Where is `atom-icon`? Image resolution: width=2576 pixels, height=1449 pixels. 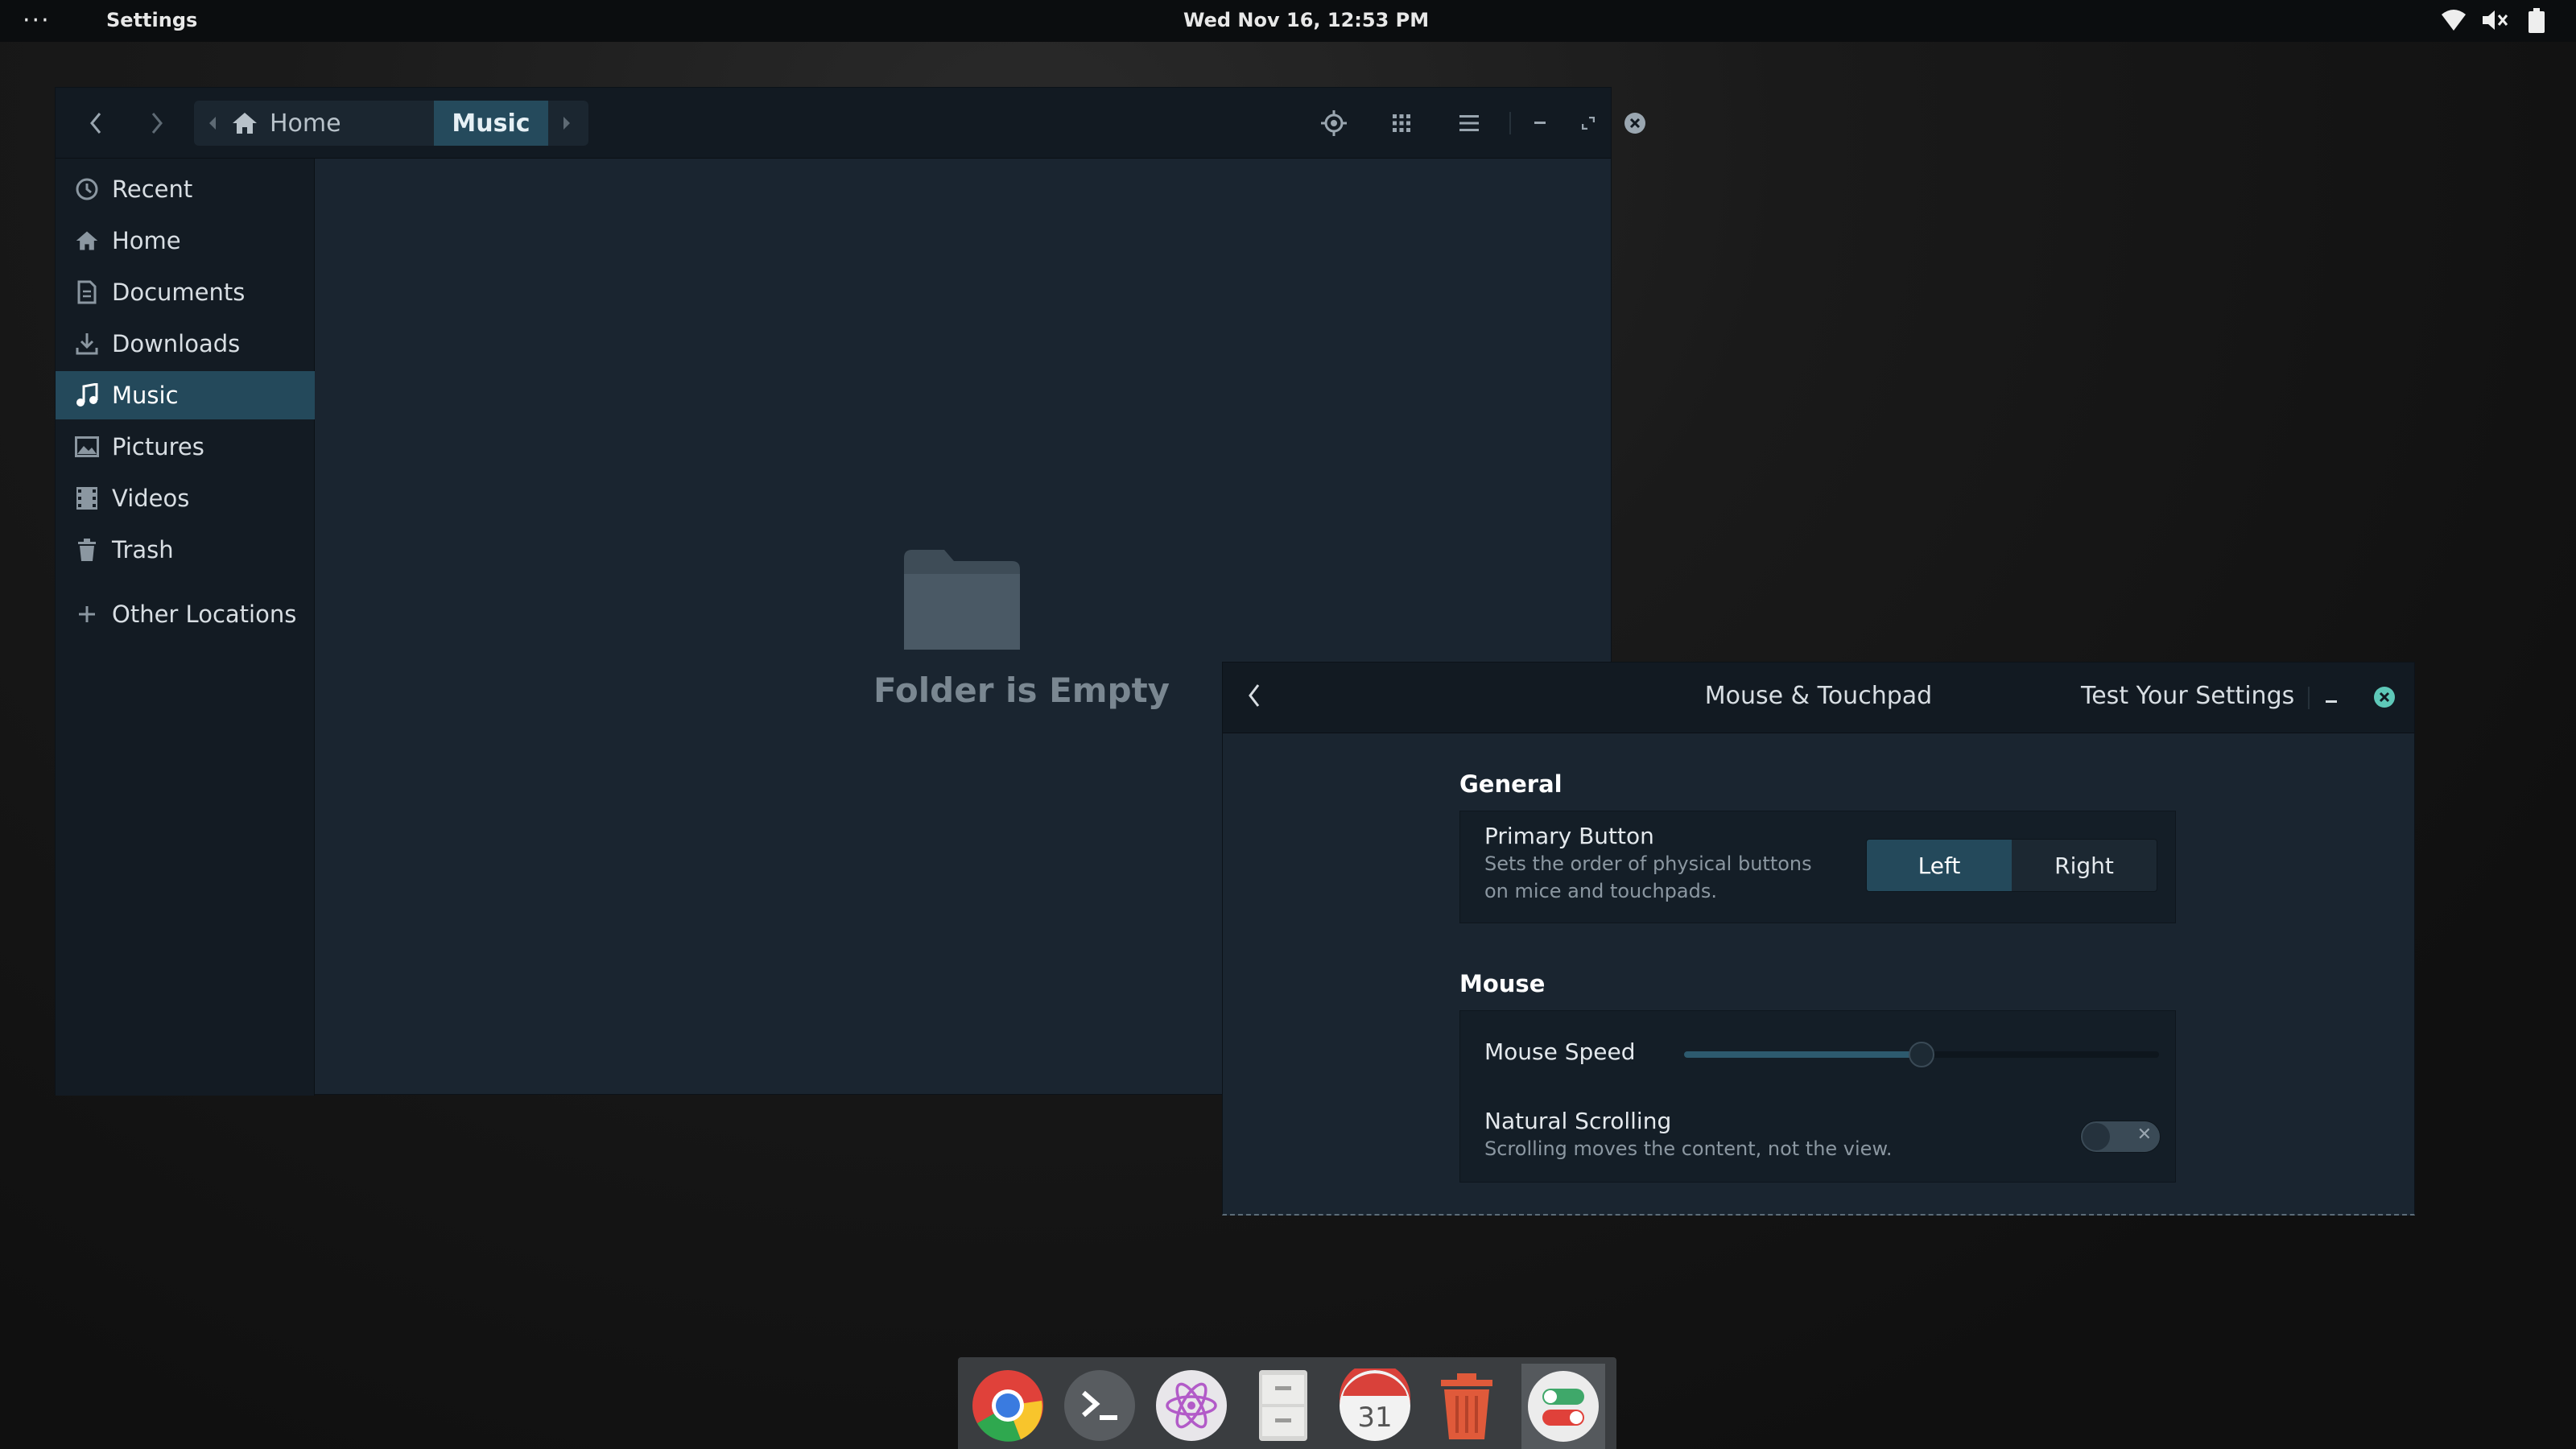 atom-icon is located at coordinates (1191, 1405).